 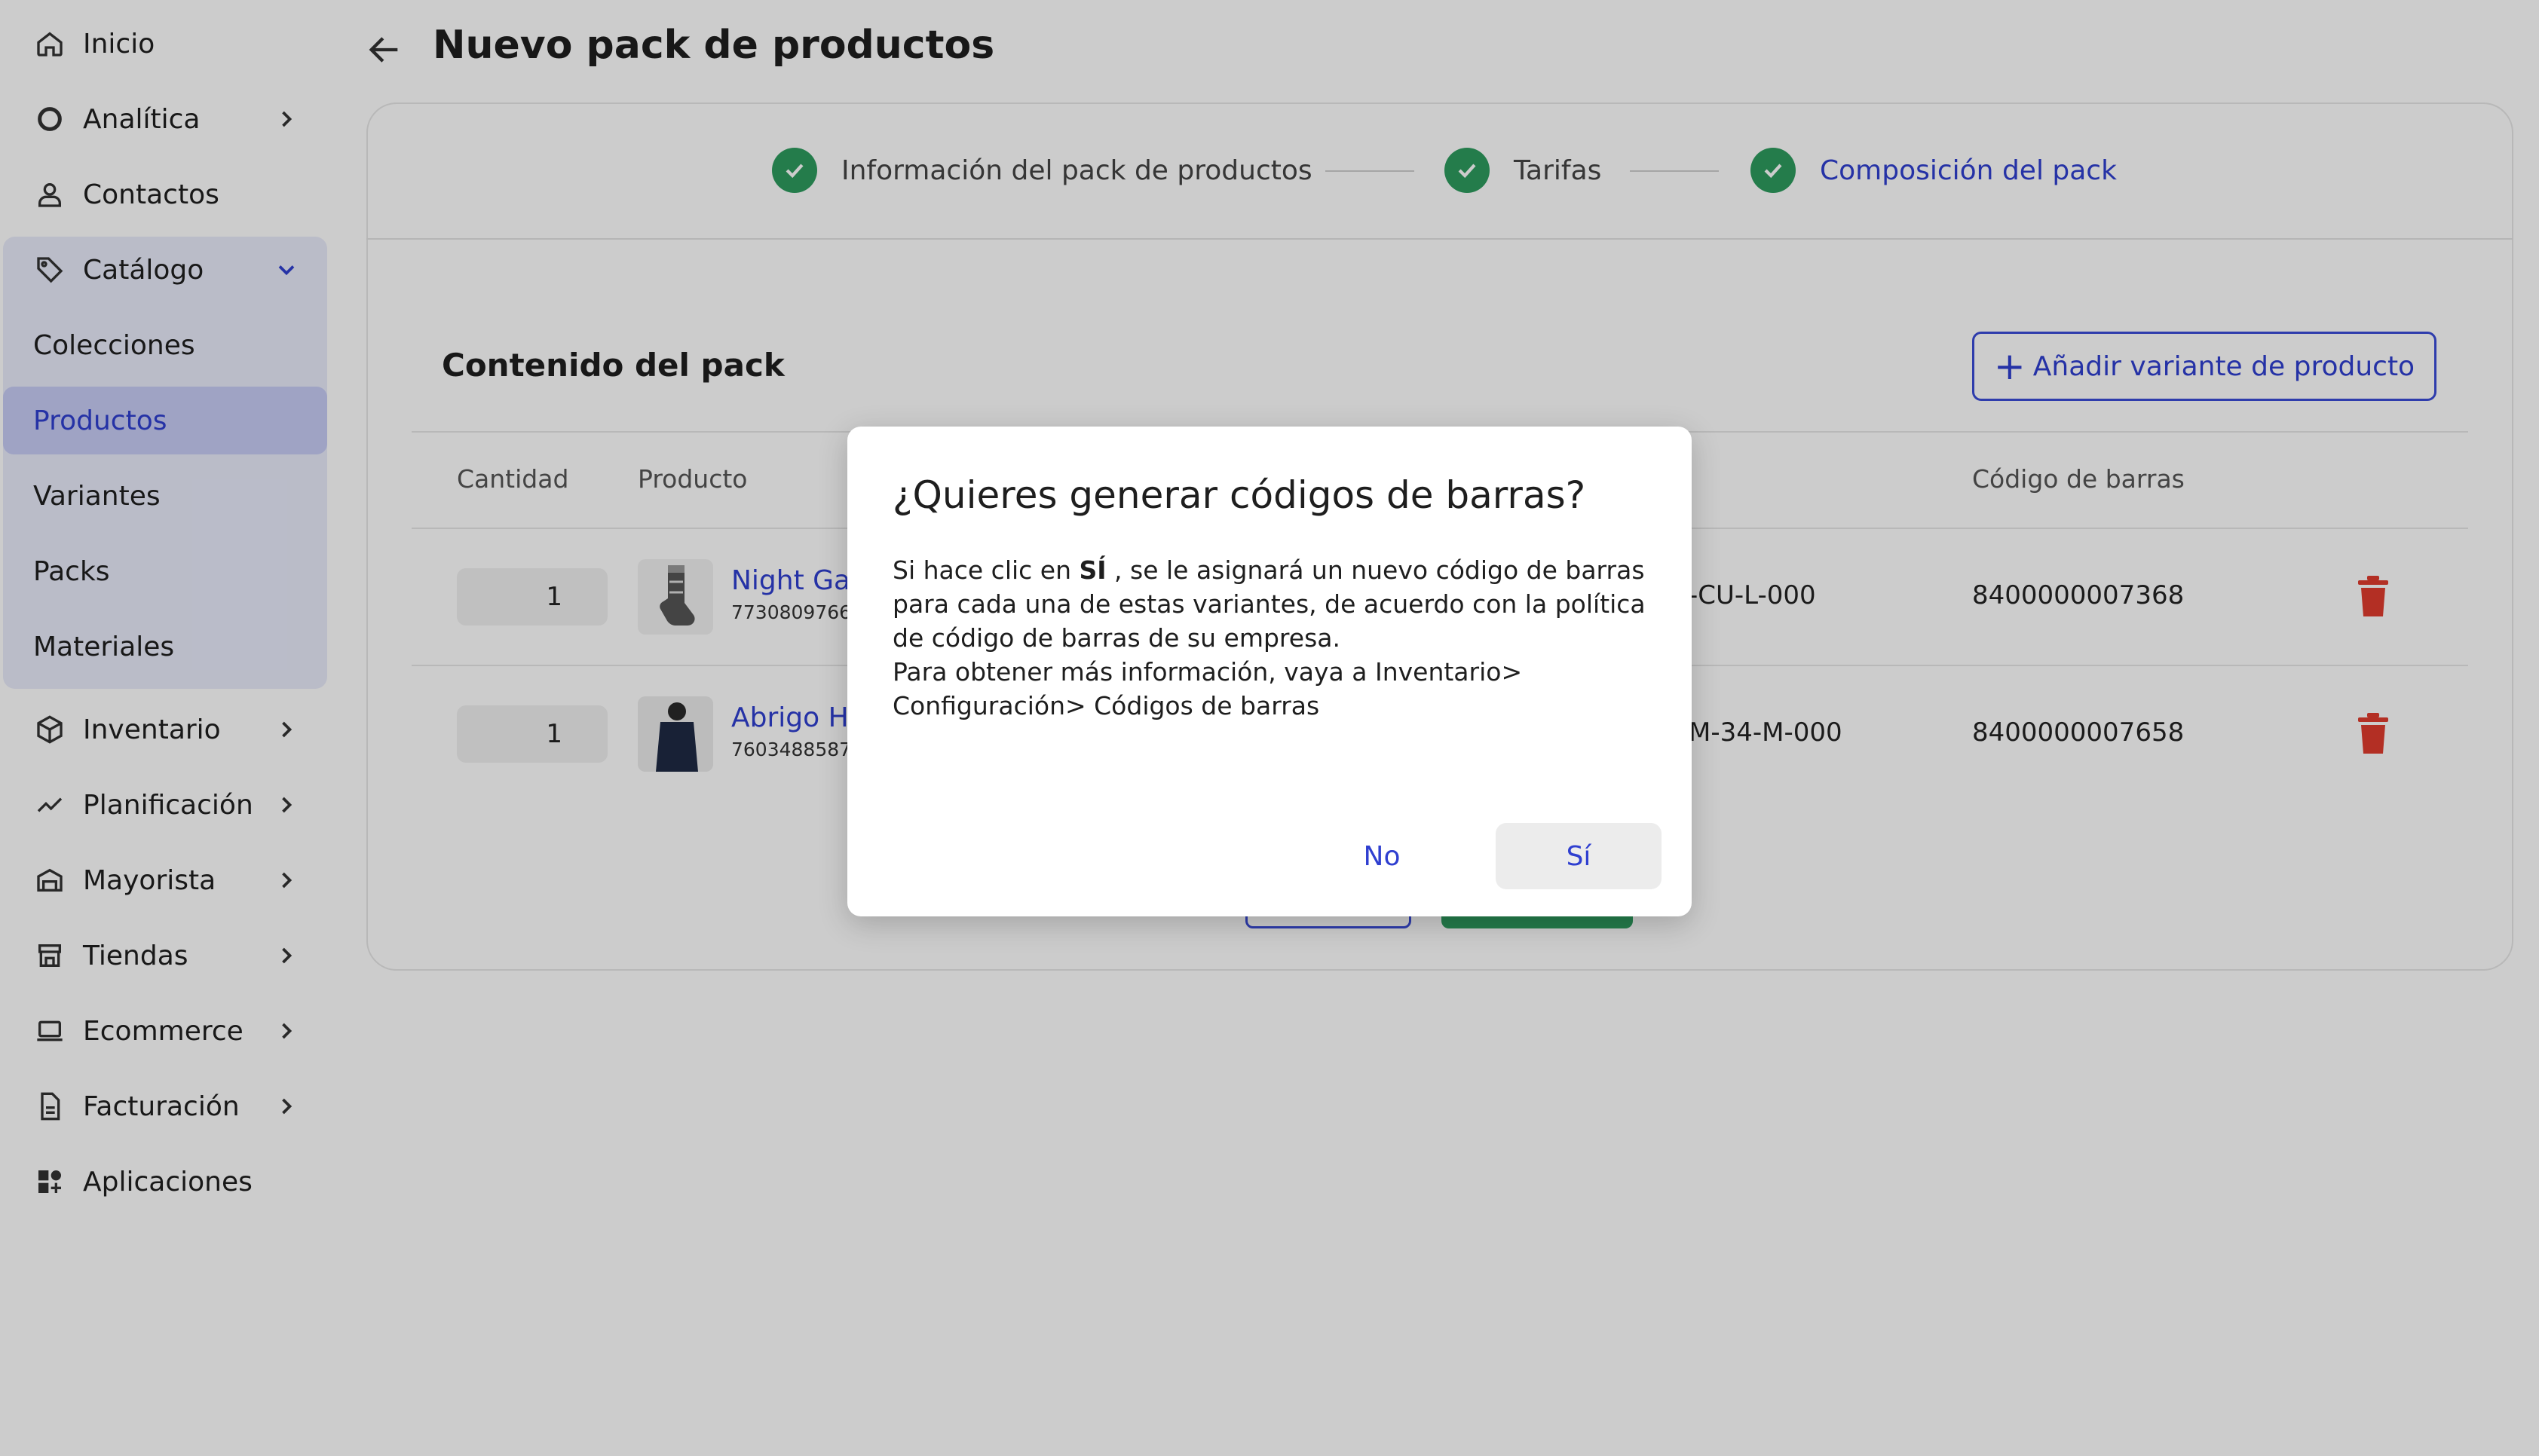 I want to click on yes-button: Sí, so click(x=1579, y=856).